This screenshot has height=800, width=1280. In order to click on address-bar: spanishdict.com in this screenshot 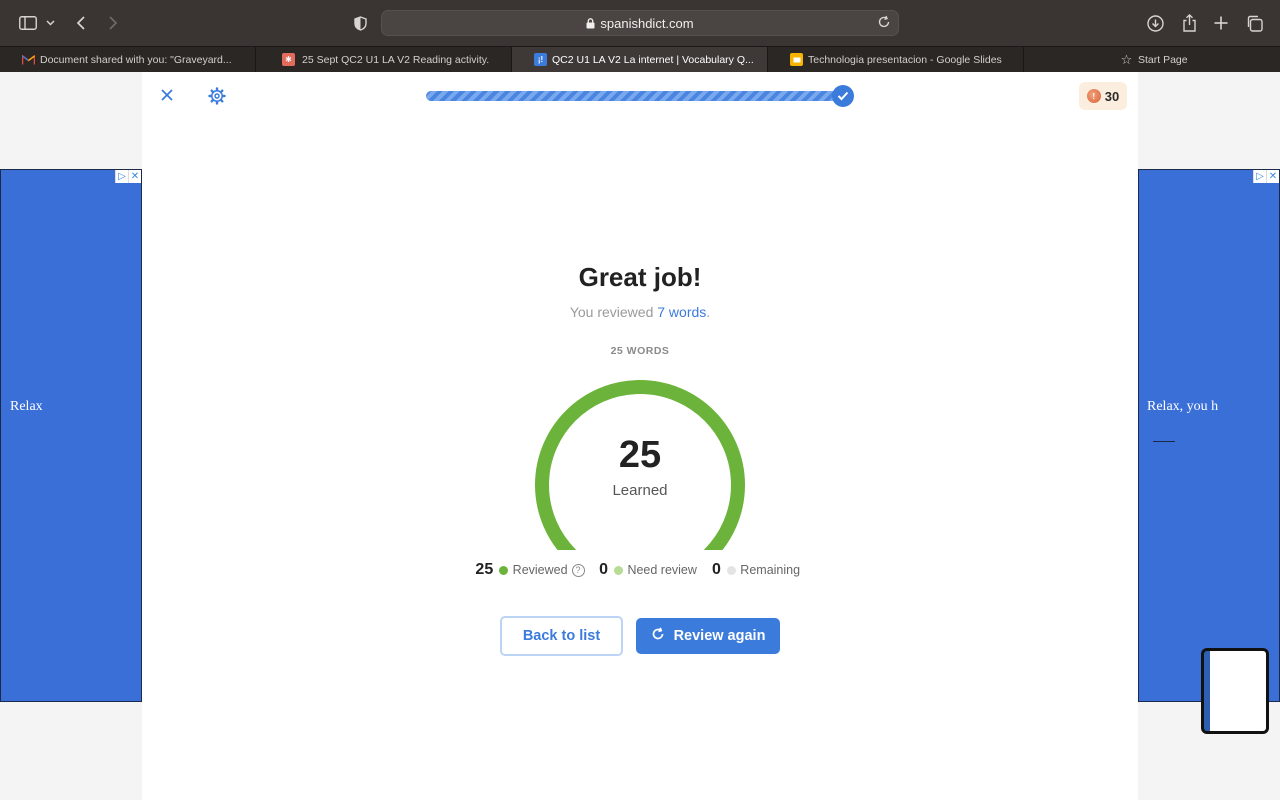, I will do `click(640, 23)`.